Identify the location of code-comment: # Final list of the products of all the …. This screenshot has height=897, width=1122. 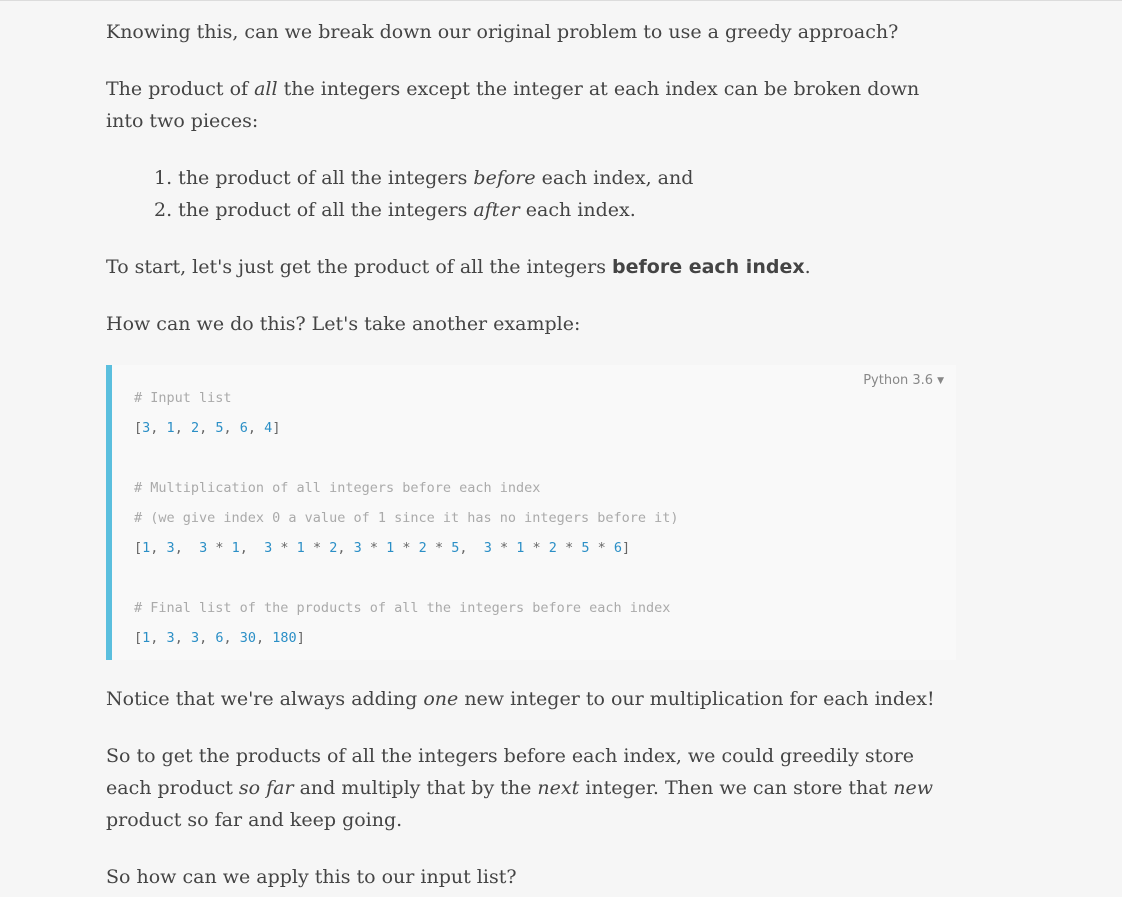
(402, 608).